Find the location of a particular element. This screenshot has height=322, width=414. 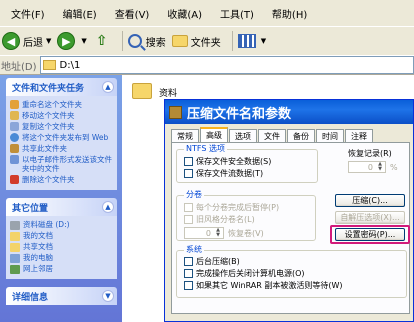

tab-options: 选项 is located at coordinates (243, 135).